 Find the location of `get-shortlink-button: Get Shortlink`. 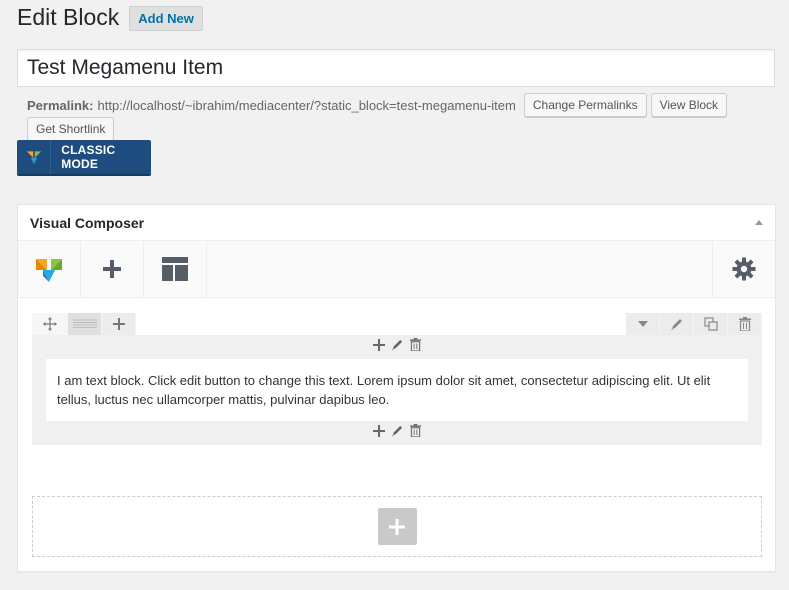

get-shortlink-button: Get Shortlink is located at coordinates (71, 129).